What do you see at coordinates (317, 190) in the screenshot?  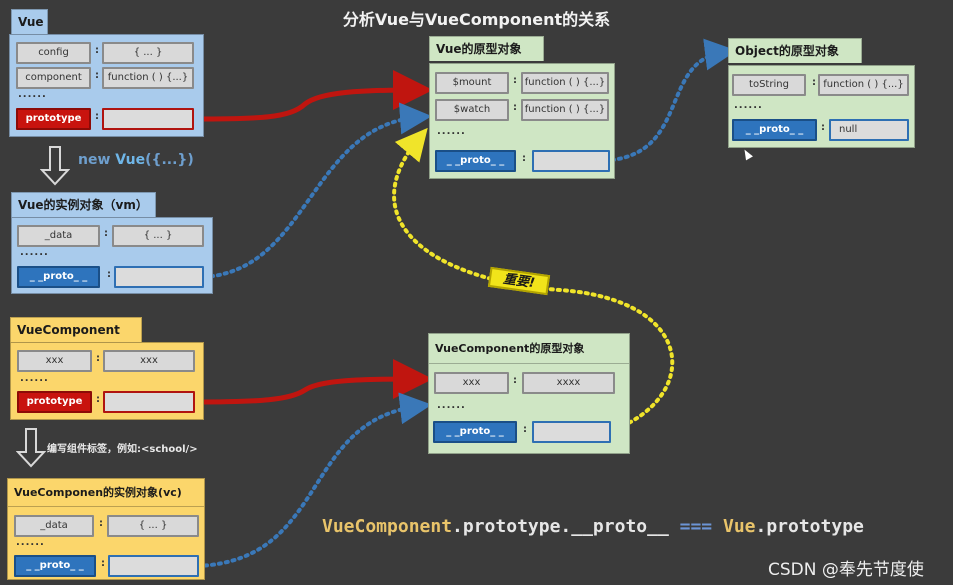 I see `blue-arrow-vm-proto` at bounding box center [317, 190].